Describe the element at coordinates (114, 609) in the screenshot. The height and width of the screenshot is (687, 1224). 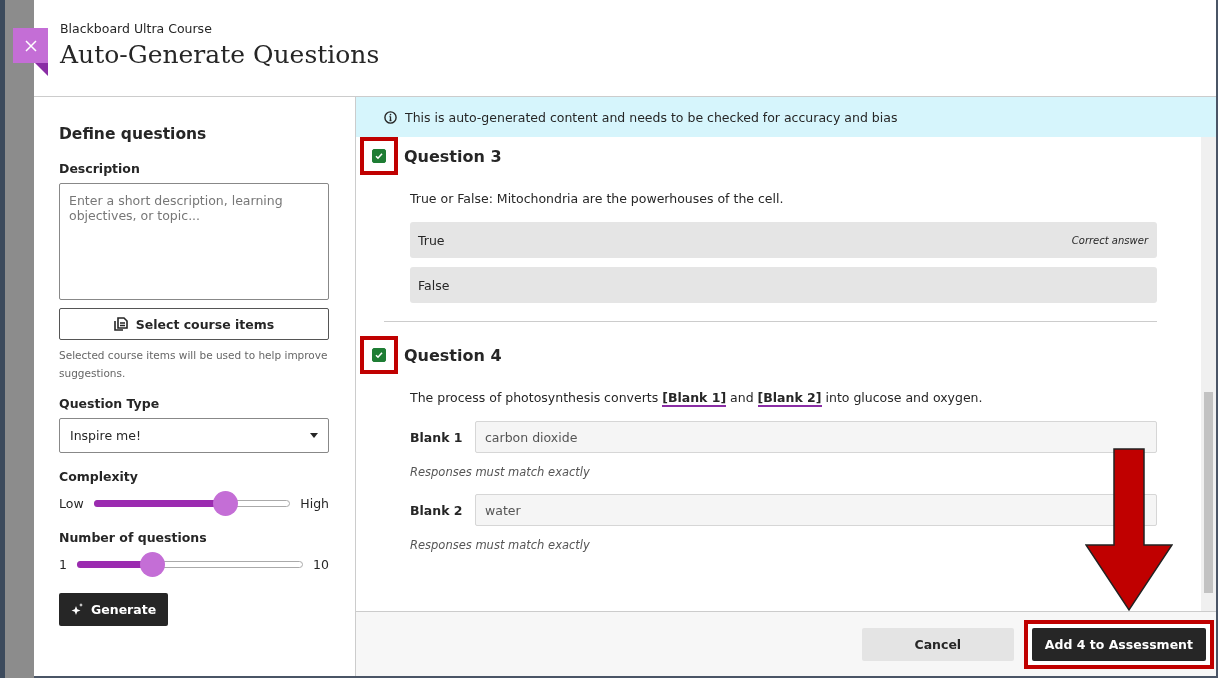
I see `generate-button: Generate` at that location.